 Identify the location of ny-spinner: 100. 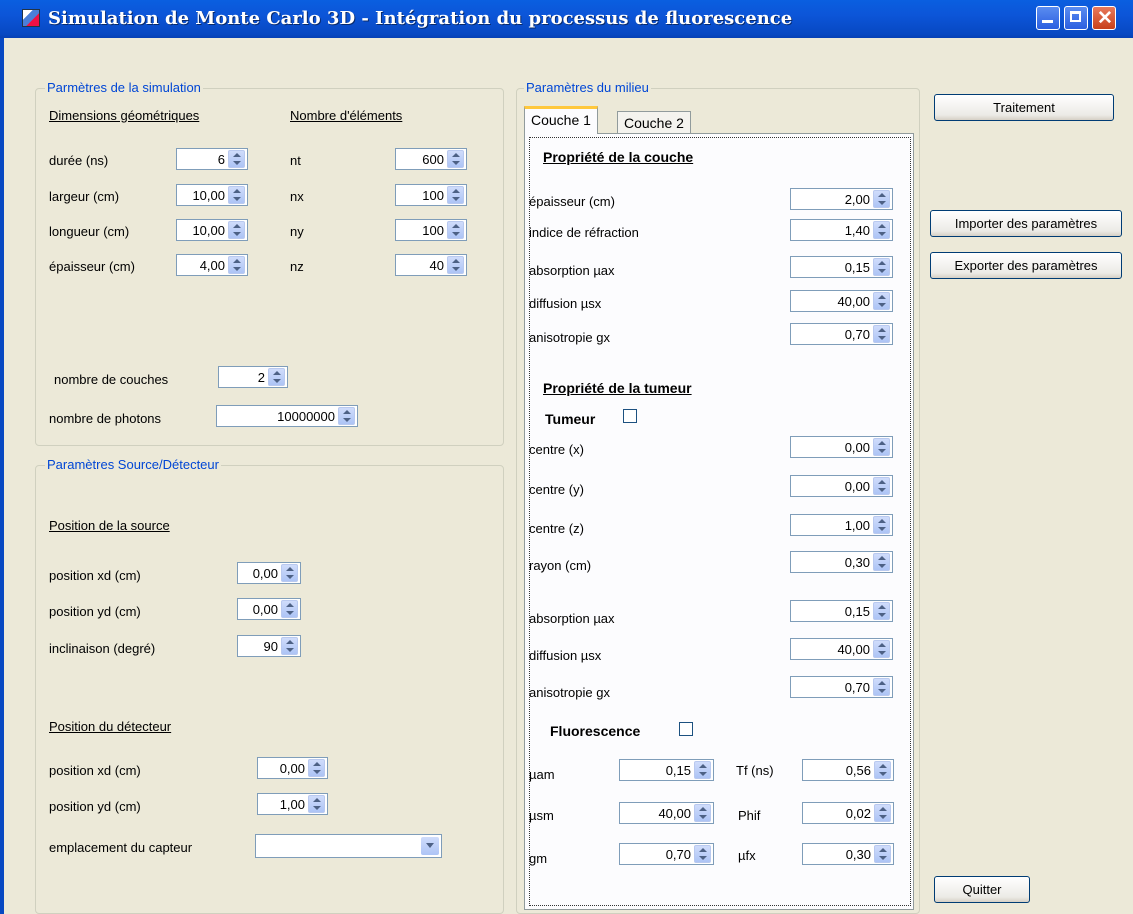
(431, 230).